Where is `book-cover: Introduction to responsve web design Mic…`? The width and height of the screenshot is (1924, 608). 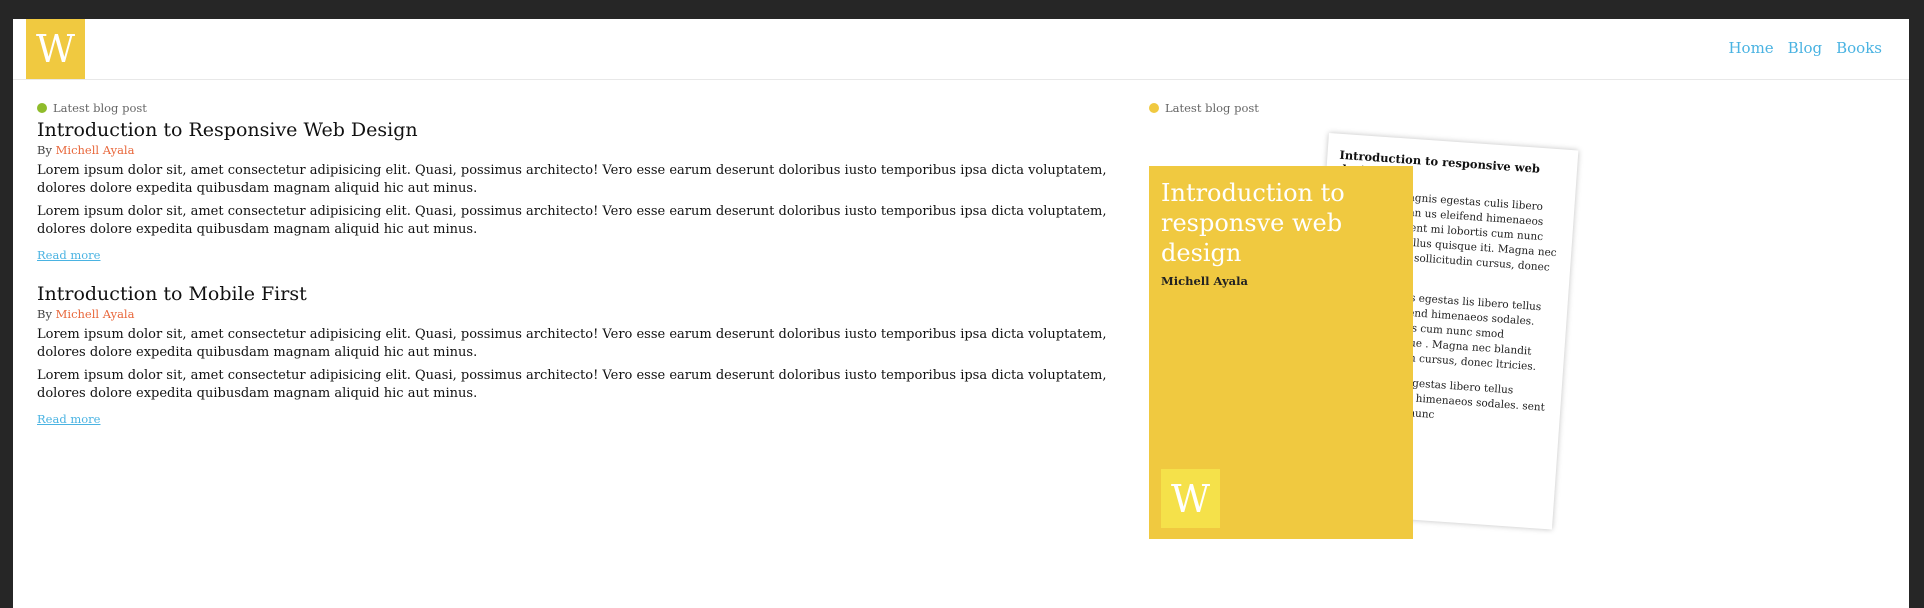 book-cover: Introduction to responsve web design Mic… is located at coordinates (1281, 352).